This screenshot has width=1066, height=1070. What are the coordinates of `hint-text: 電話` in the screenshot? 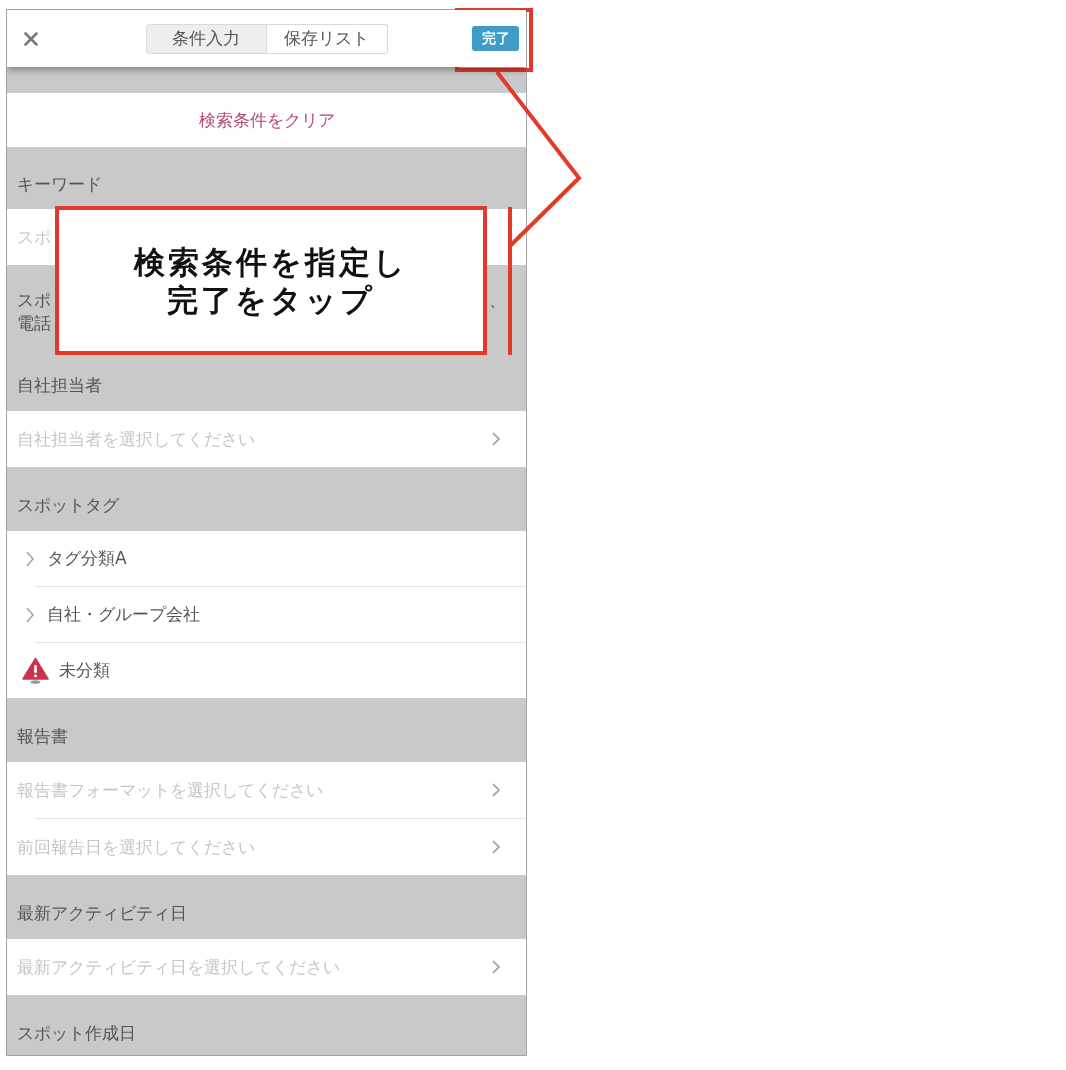 It's located at (34, 323).